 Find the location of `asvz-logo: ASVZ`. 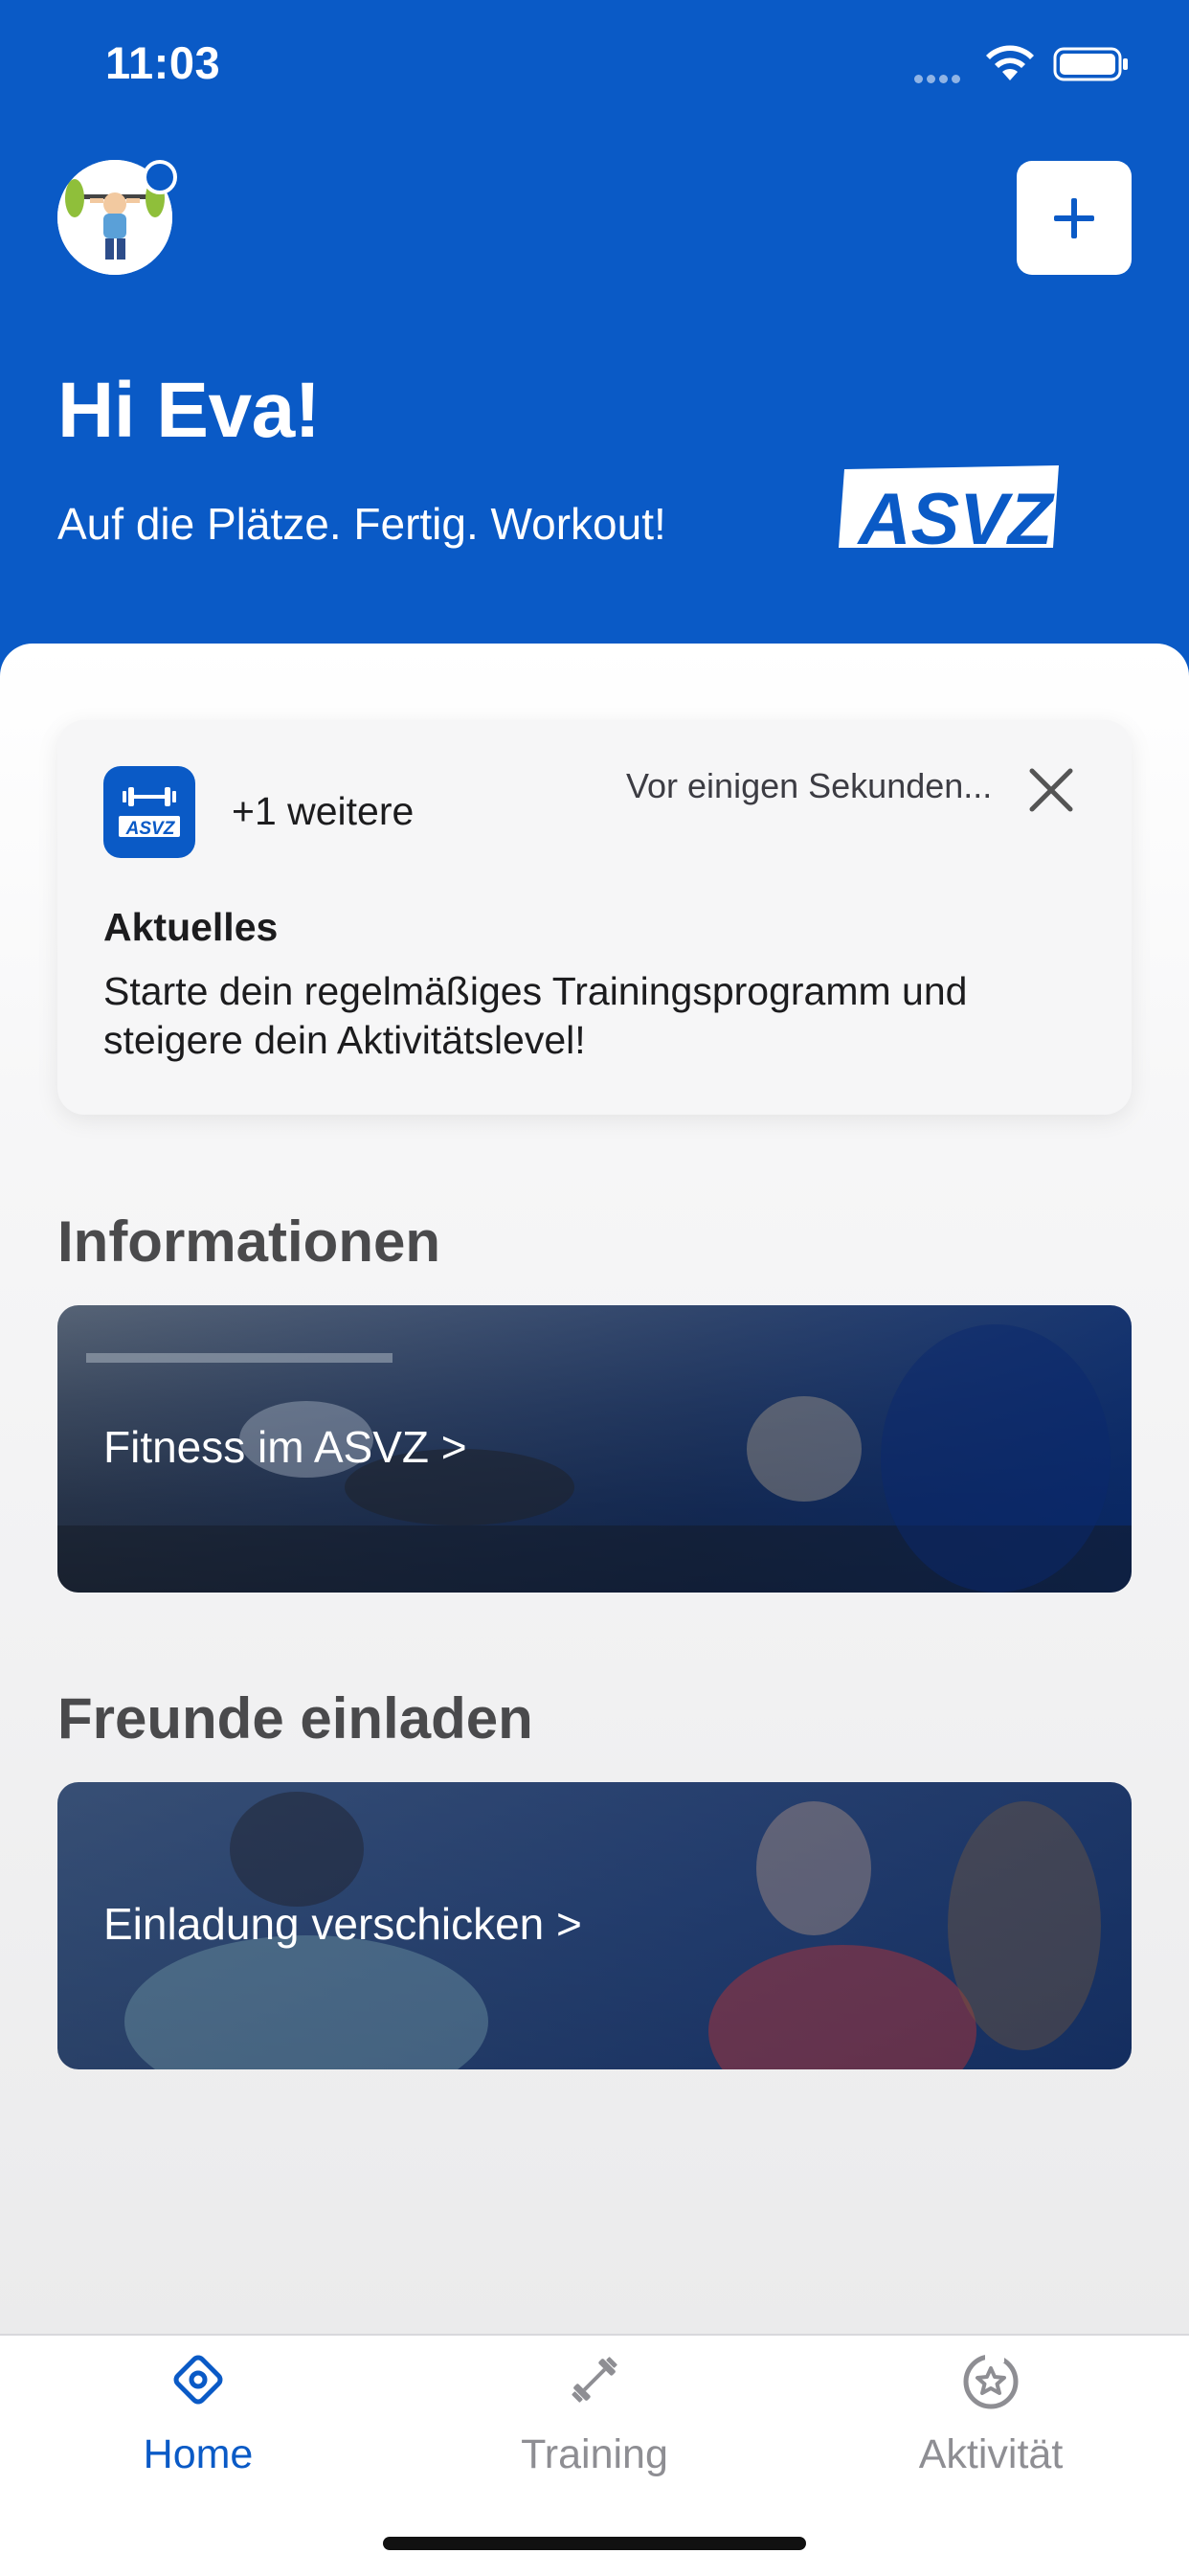

asvz-logo: ASVZ is located at coordinates (949, 508).